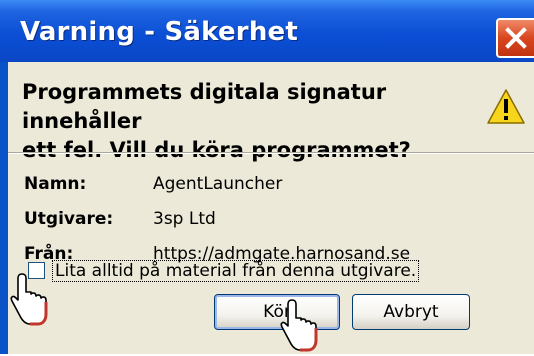 The width and height of the screenshot is (534, 356). Describe the element at coordinates (277, 312) in the screenshot. I see `run-button: Kör` at that location.